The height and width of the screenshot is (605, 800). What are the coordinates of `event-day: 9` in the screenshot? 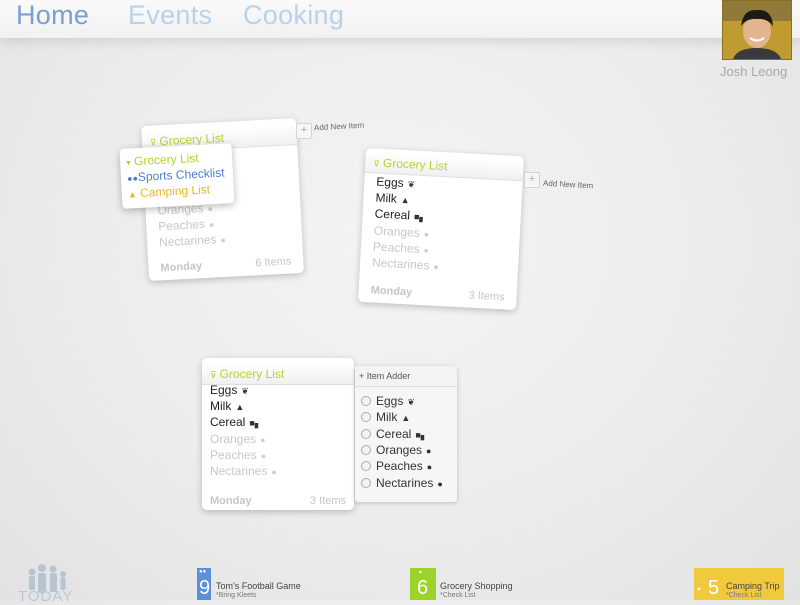 It's located at (205, 588).